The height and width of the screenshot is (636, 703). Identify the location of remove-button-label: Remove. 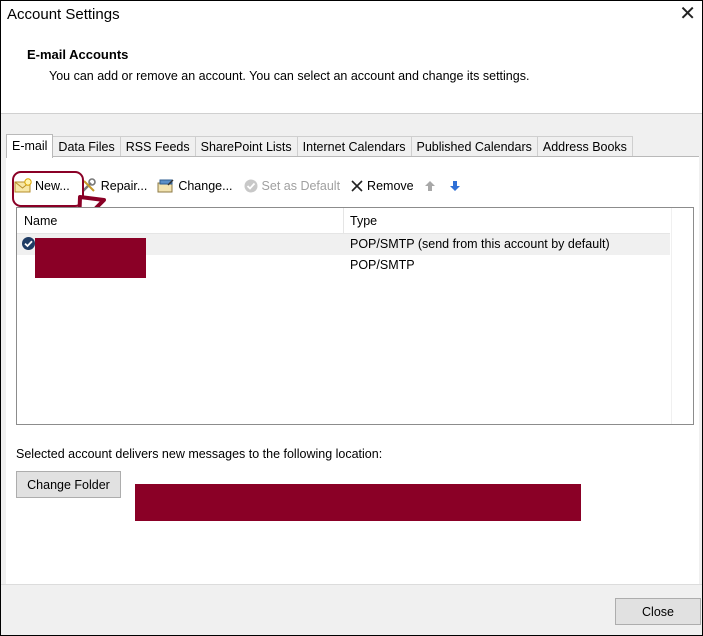
(390, 186).